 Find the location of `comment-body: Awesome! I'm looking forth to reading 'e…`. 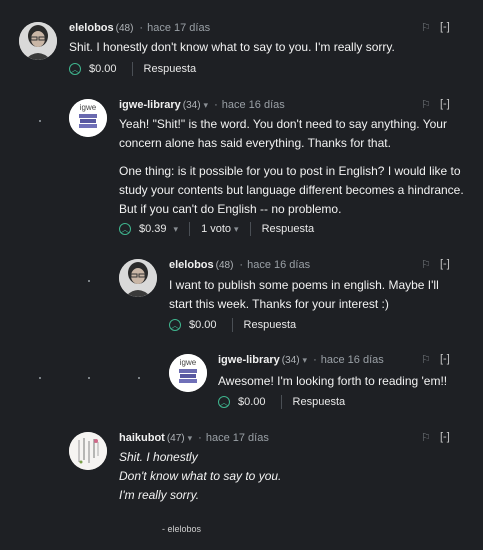

comment-body: Awesome! I'm looking forth to reading 'e… is located at coordinates (343, 381).